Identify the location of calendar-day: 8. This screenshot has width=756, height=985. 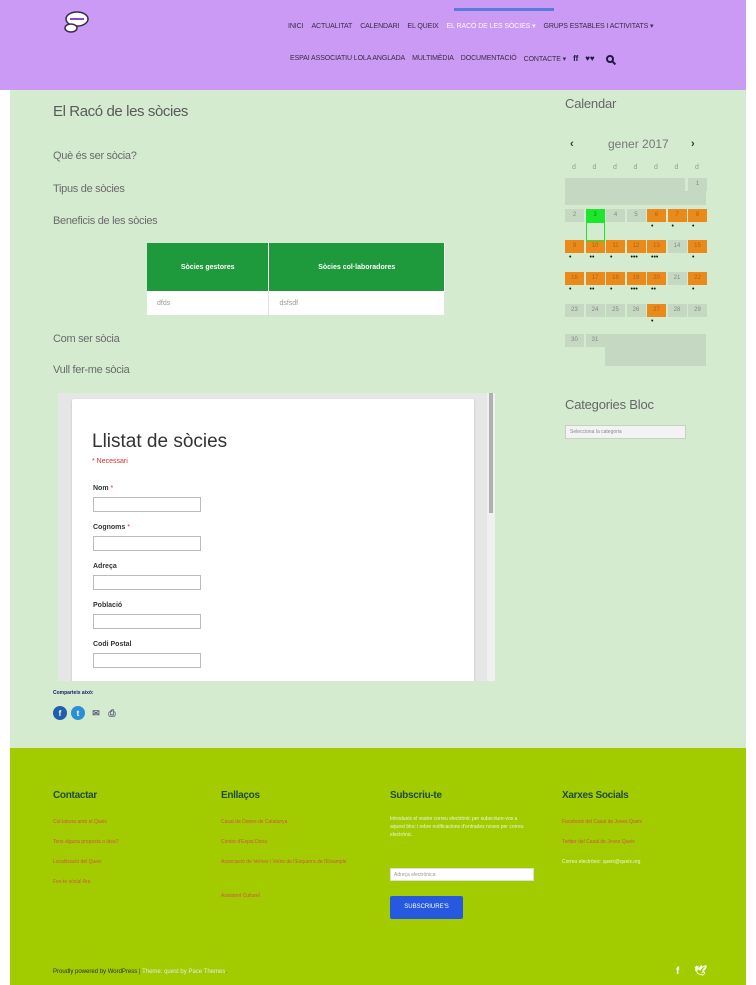
(697, 215).